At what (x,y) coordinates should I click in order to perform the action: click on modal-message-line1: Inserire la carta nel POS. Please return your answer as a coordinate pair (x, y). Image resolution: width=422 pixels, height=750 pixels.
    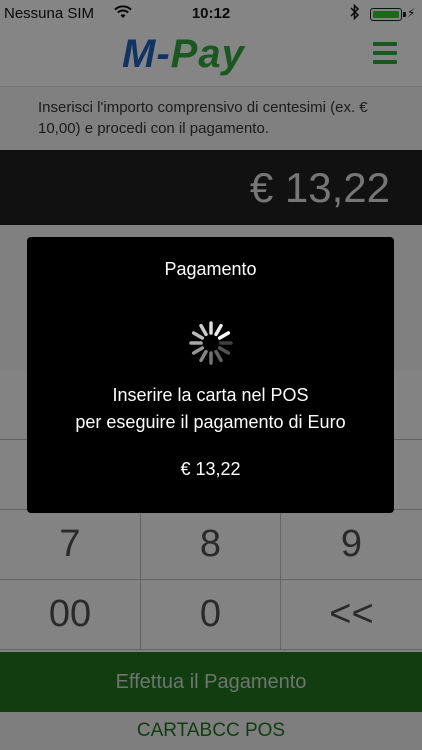
    Looking at the image, I should click on (210, 395).